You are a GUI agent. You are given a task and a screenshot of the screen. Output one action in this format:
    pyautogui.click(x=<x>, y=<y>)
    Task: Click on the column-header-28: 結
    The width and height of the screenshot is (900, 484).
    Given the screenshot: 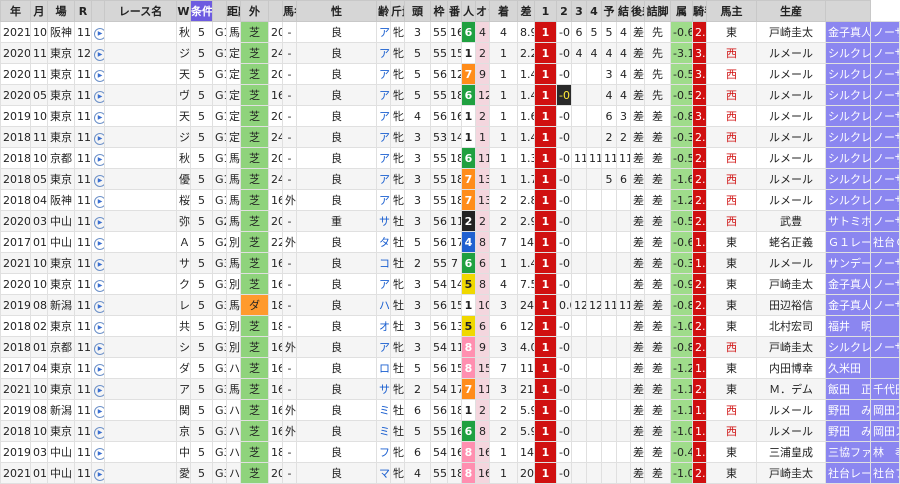 What is the action you would take?
    pyautogui.click(x=623, y=11)
    